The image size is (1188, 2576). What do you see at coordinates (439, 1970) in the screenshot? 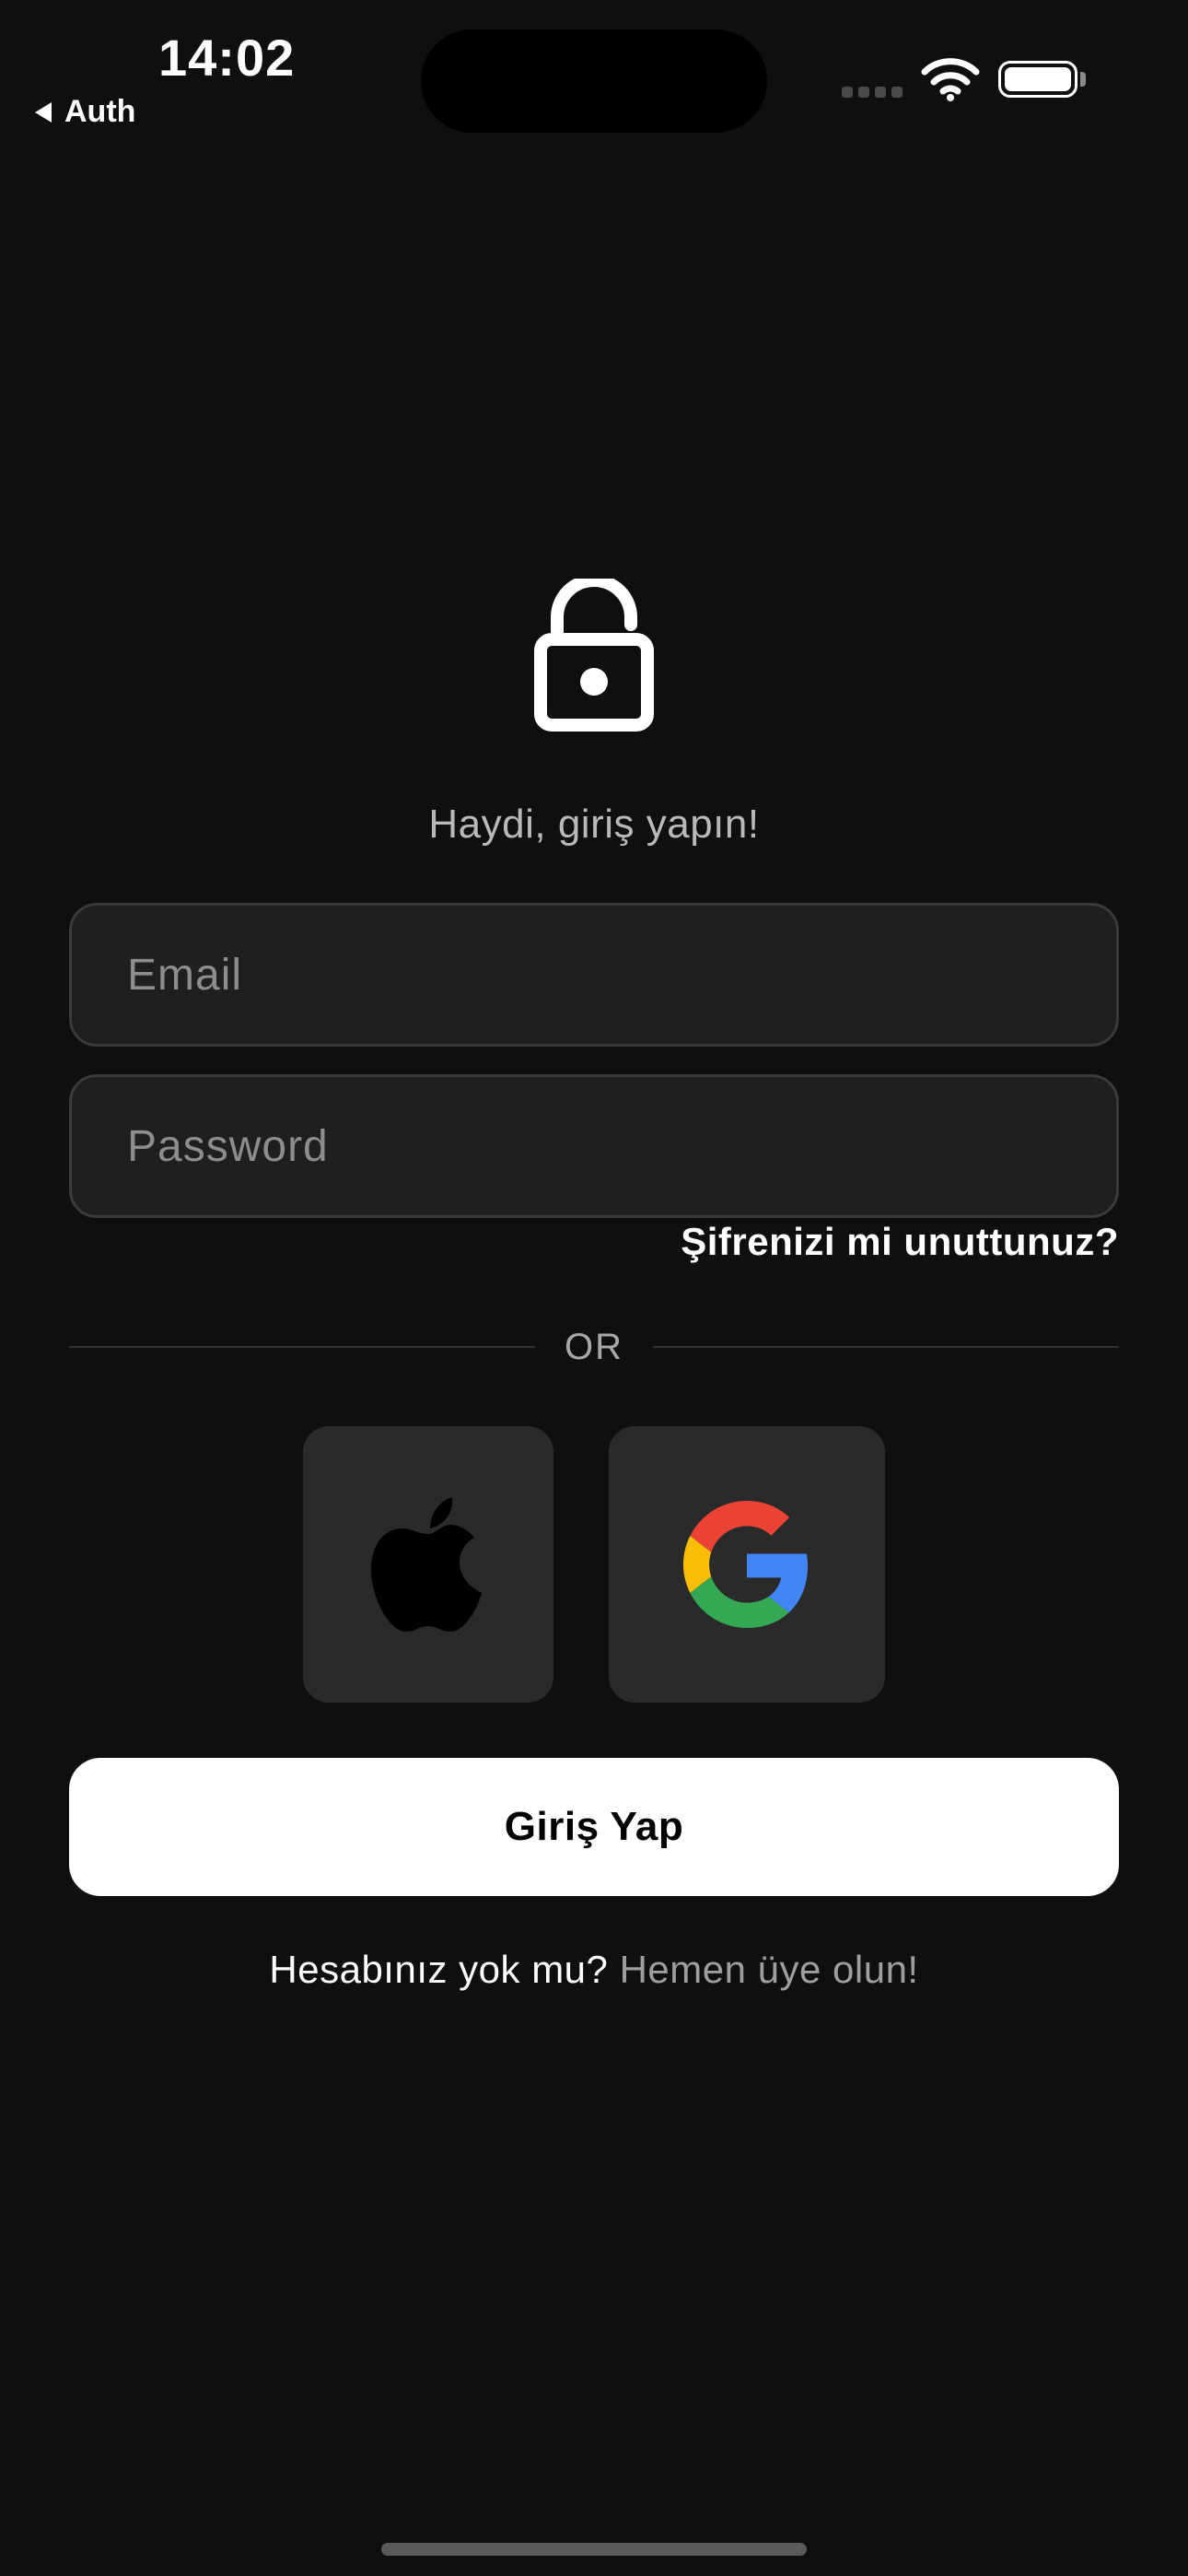
I see `signup-prompt: Hesabınız yok mu?` at bounding box center [439, 1970].